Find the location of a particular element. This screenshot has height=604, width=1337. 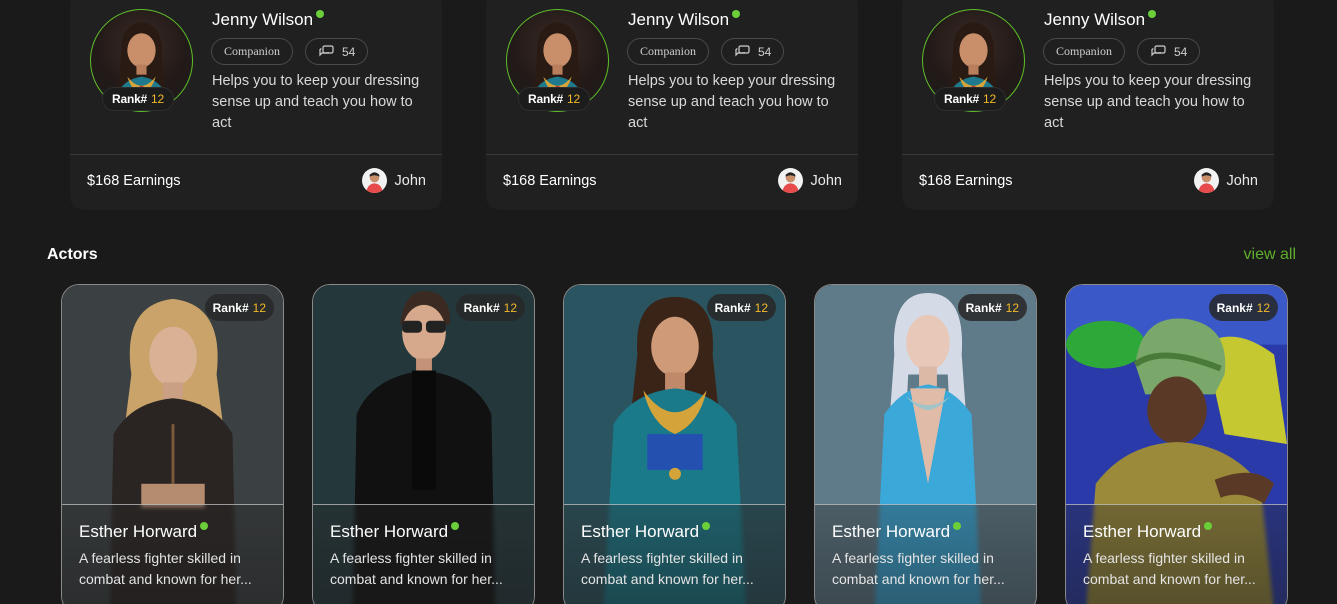

view-all-link: view all is located at coordinates (1270, 255).